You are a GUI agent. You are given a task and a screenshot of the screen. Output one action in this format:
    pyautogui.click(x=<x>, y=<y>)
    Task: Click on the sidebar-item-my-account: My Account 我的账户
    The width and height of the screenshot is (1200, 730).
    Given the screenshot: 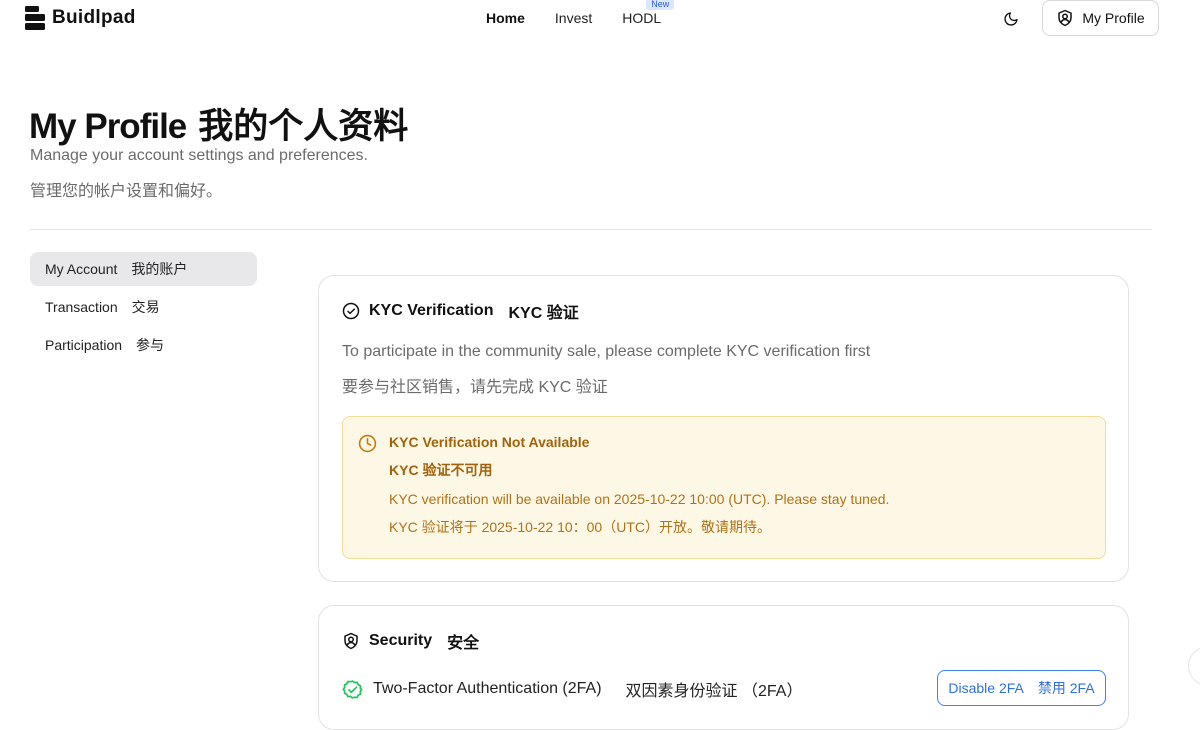 What is the action you would take?
    pyautogui.click(x=143, y=269)
    